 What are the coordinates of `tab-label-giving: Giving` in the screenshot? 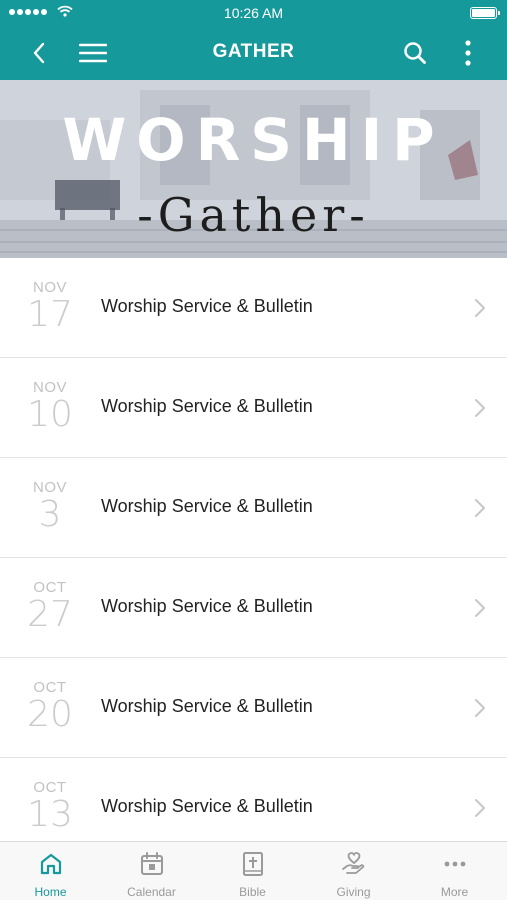 It's located at (353, 892).